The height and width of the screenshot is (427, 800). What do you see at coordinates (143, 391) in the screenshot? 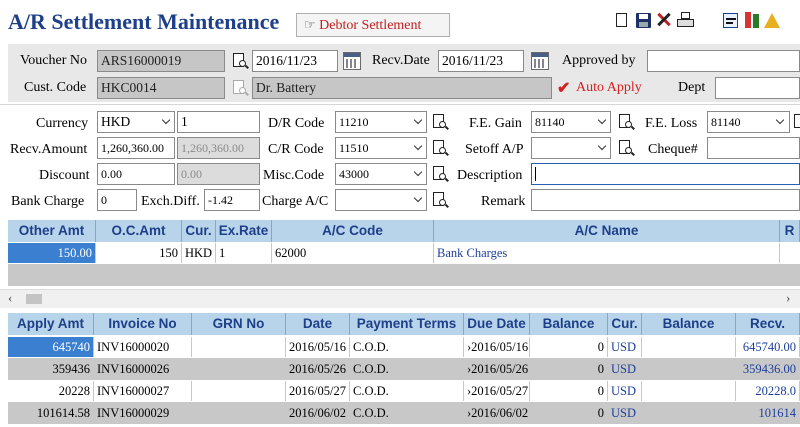
I see `invoice-no-cell: INV16000027` at bounding box center [143, 391].